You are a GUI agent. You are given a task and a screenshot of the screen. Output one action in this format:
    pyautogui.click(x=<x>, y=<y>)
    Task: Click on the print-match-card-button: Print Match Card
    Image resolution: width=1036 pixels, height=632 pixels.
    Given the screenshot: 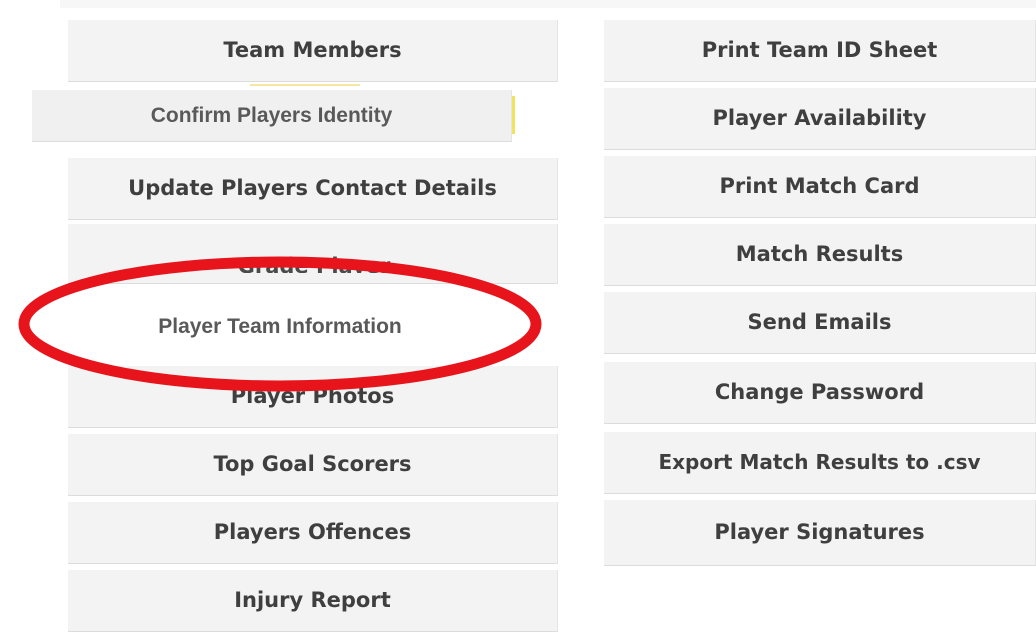 What is the action you would take?
    pyautogui.click(x=820, y=187)
    